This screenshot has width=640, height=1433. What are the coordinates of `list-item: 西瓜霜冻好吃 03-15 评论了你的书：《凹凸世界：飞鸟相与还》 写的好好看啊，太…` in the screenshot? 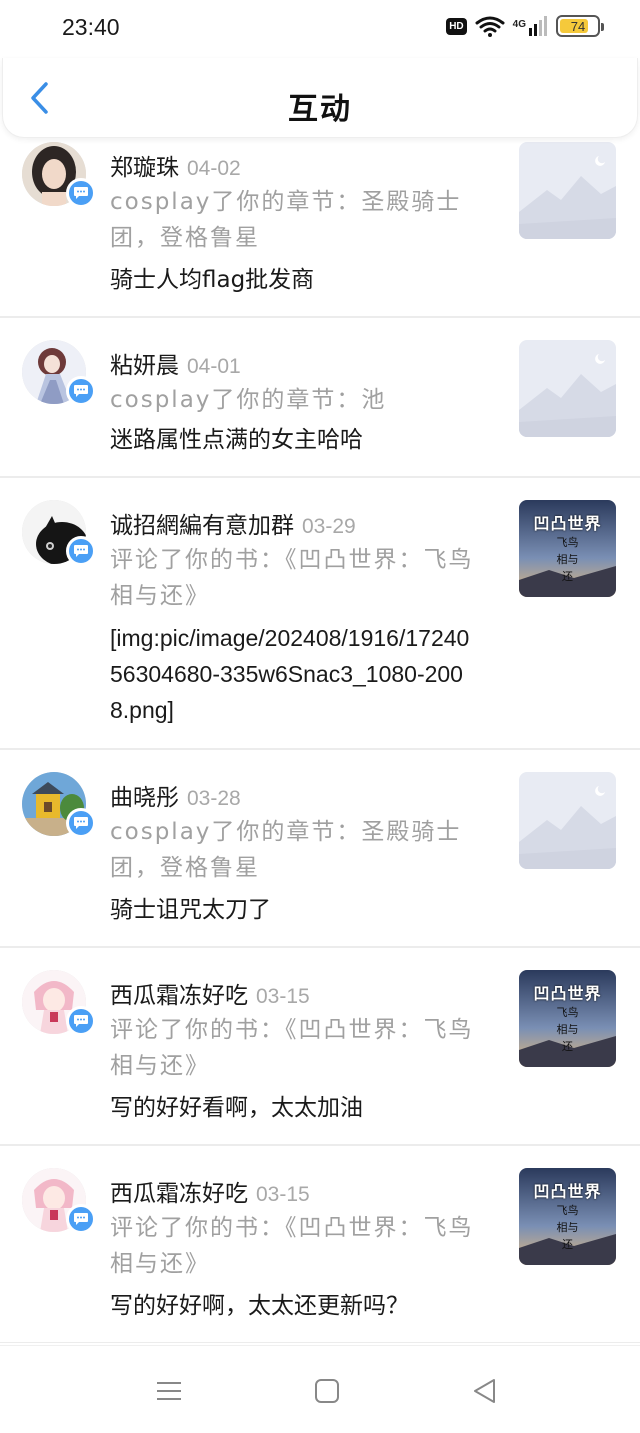 It's located at (320, 1047).